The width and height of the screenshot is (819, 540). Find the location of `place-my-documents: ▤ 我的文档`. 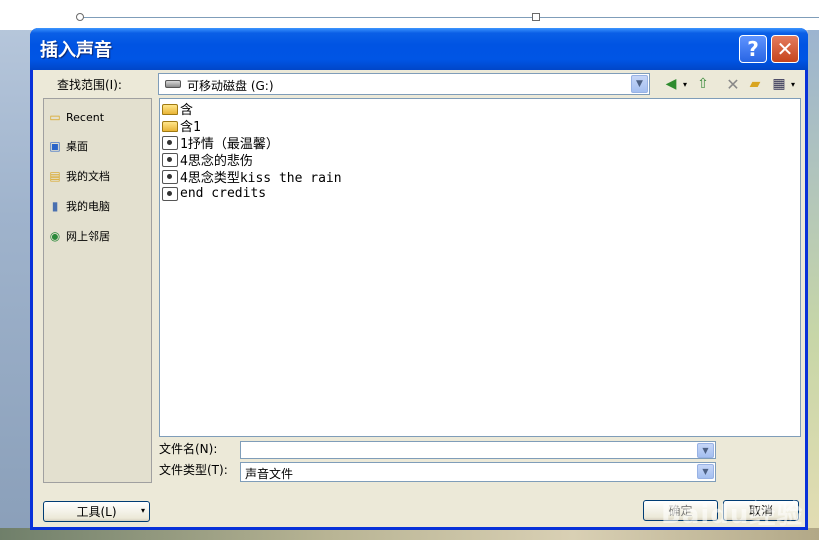

place-my-documents: ▤ 我的文档 is located at coordinates (98, 176).